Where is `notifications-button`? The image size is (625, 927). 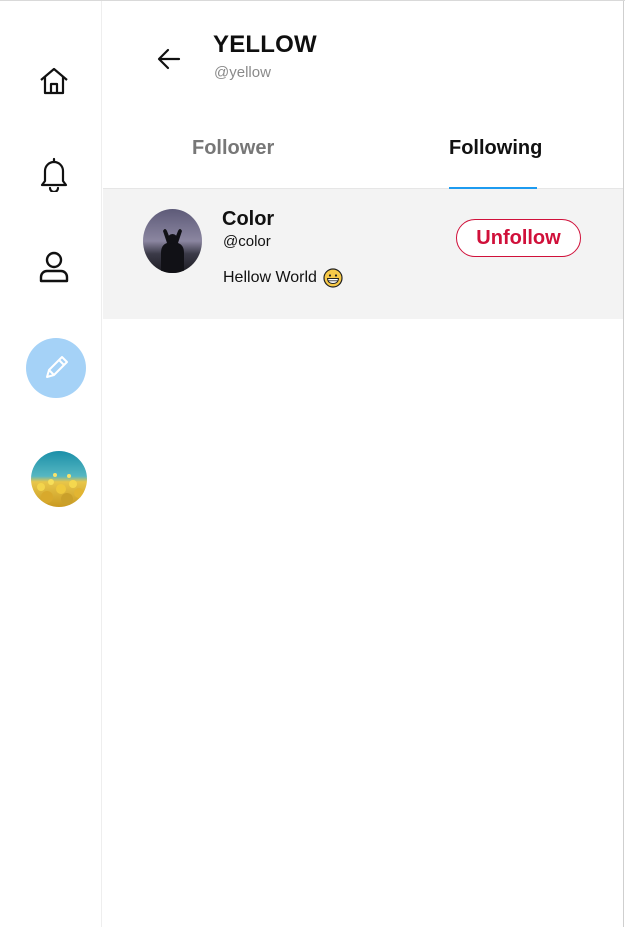
notifications-button is located at coordinates (54, 174).